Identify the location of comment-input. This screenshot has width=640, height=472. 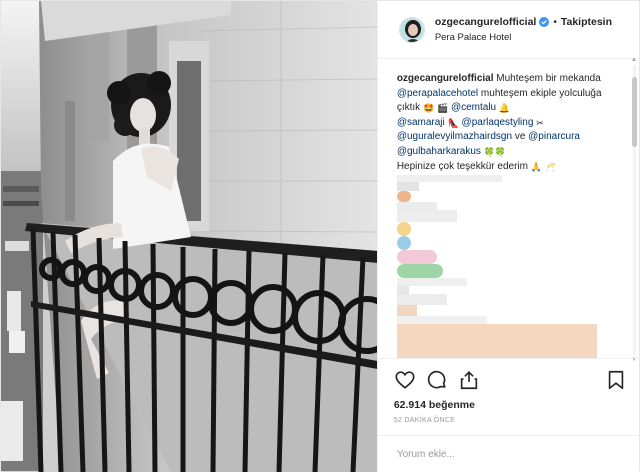
(509, 454).